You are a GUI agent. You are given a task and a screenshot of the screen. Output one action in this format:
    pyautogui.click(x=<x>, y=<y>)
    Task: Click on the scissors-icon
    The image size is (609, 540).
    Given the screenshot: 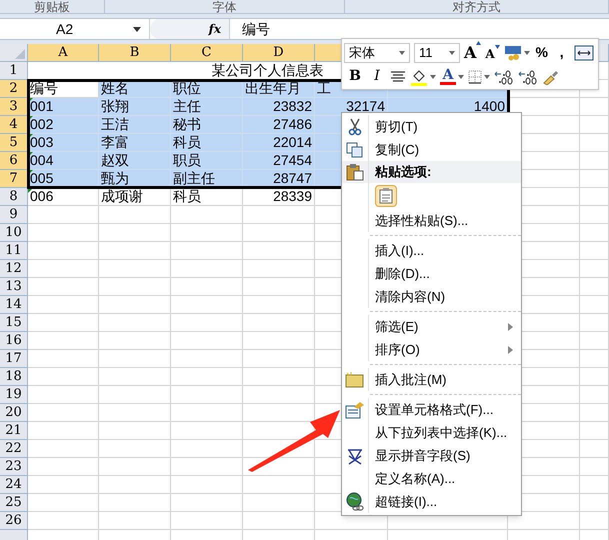 What is the action you would take?
    pyautogui.click(x=355, y=127)
    